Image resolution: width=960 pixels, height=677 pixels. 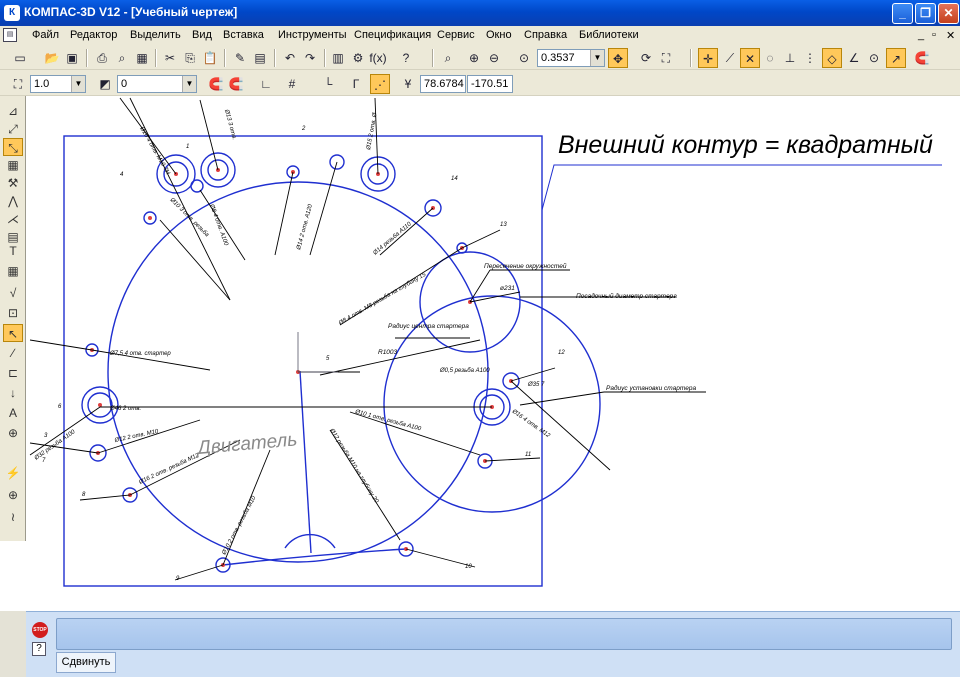 I want to click on table-tool-icon: ▦, so click(x=13, y=271).